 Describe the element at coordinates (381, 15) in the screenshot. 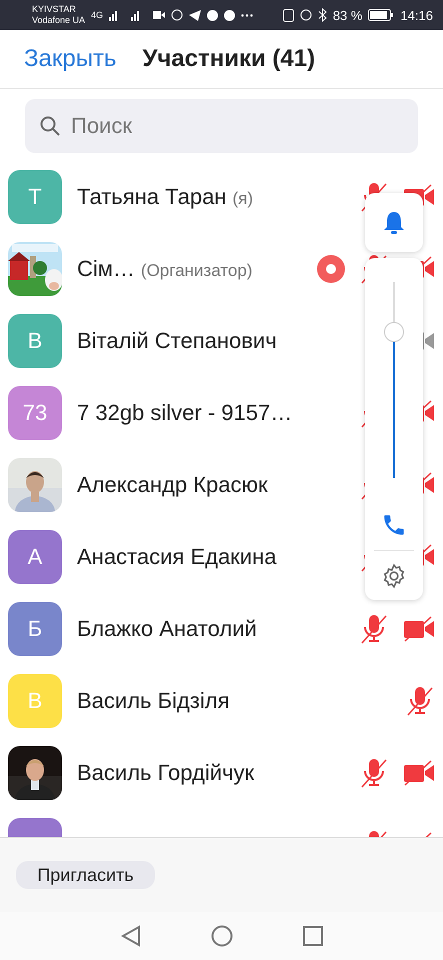

I see `battery-icon` at that location.